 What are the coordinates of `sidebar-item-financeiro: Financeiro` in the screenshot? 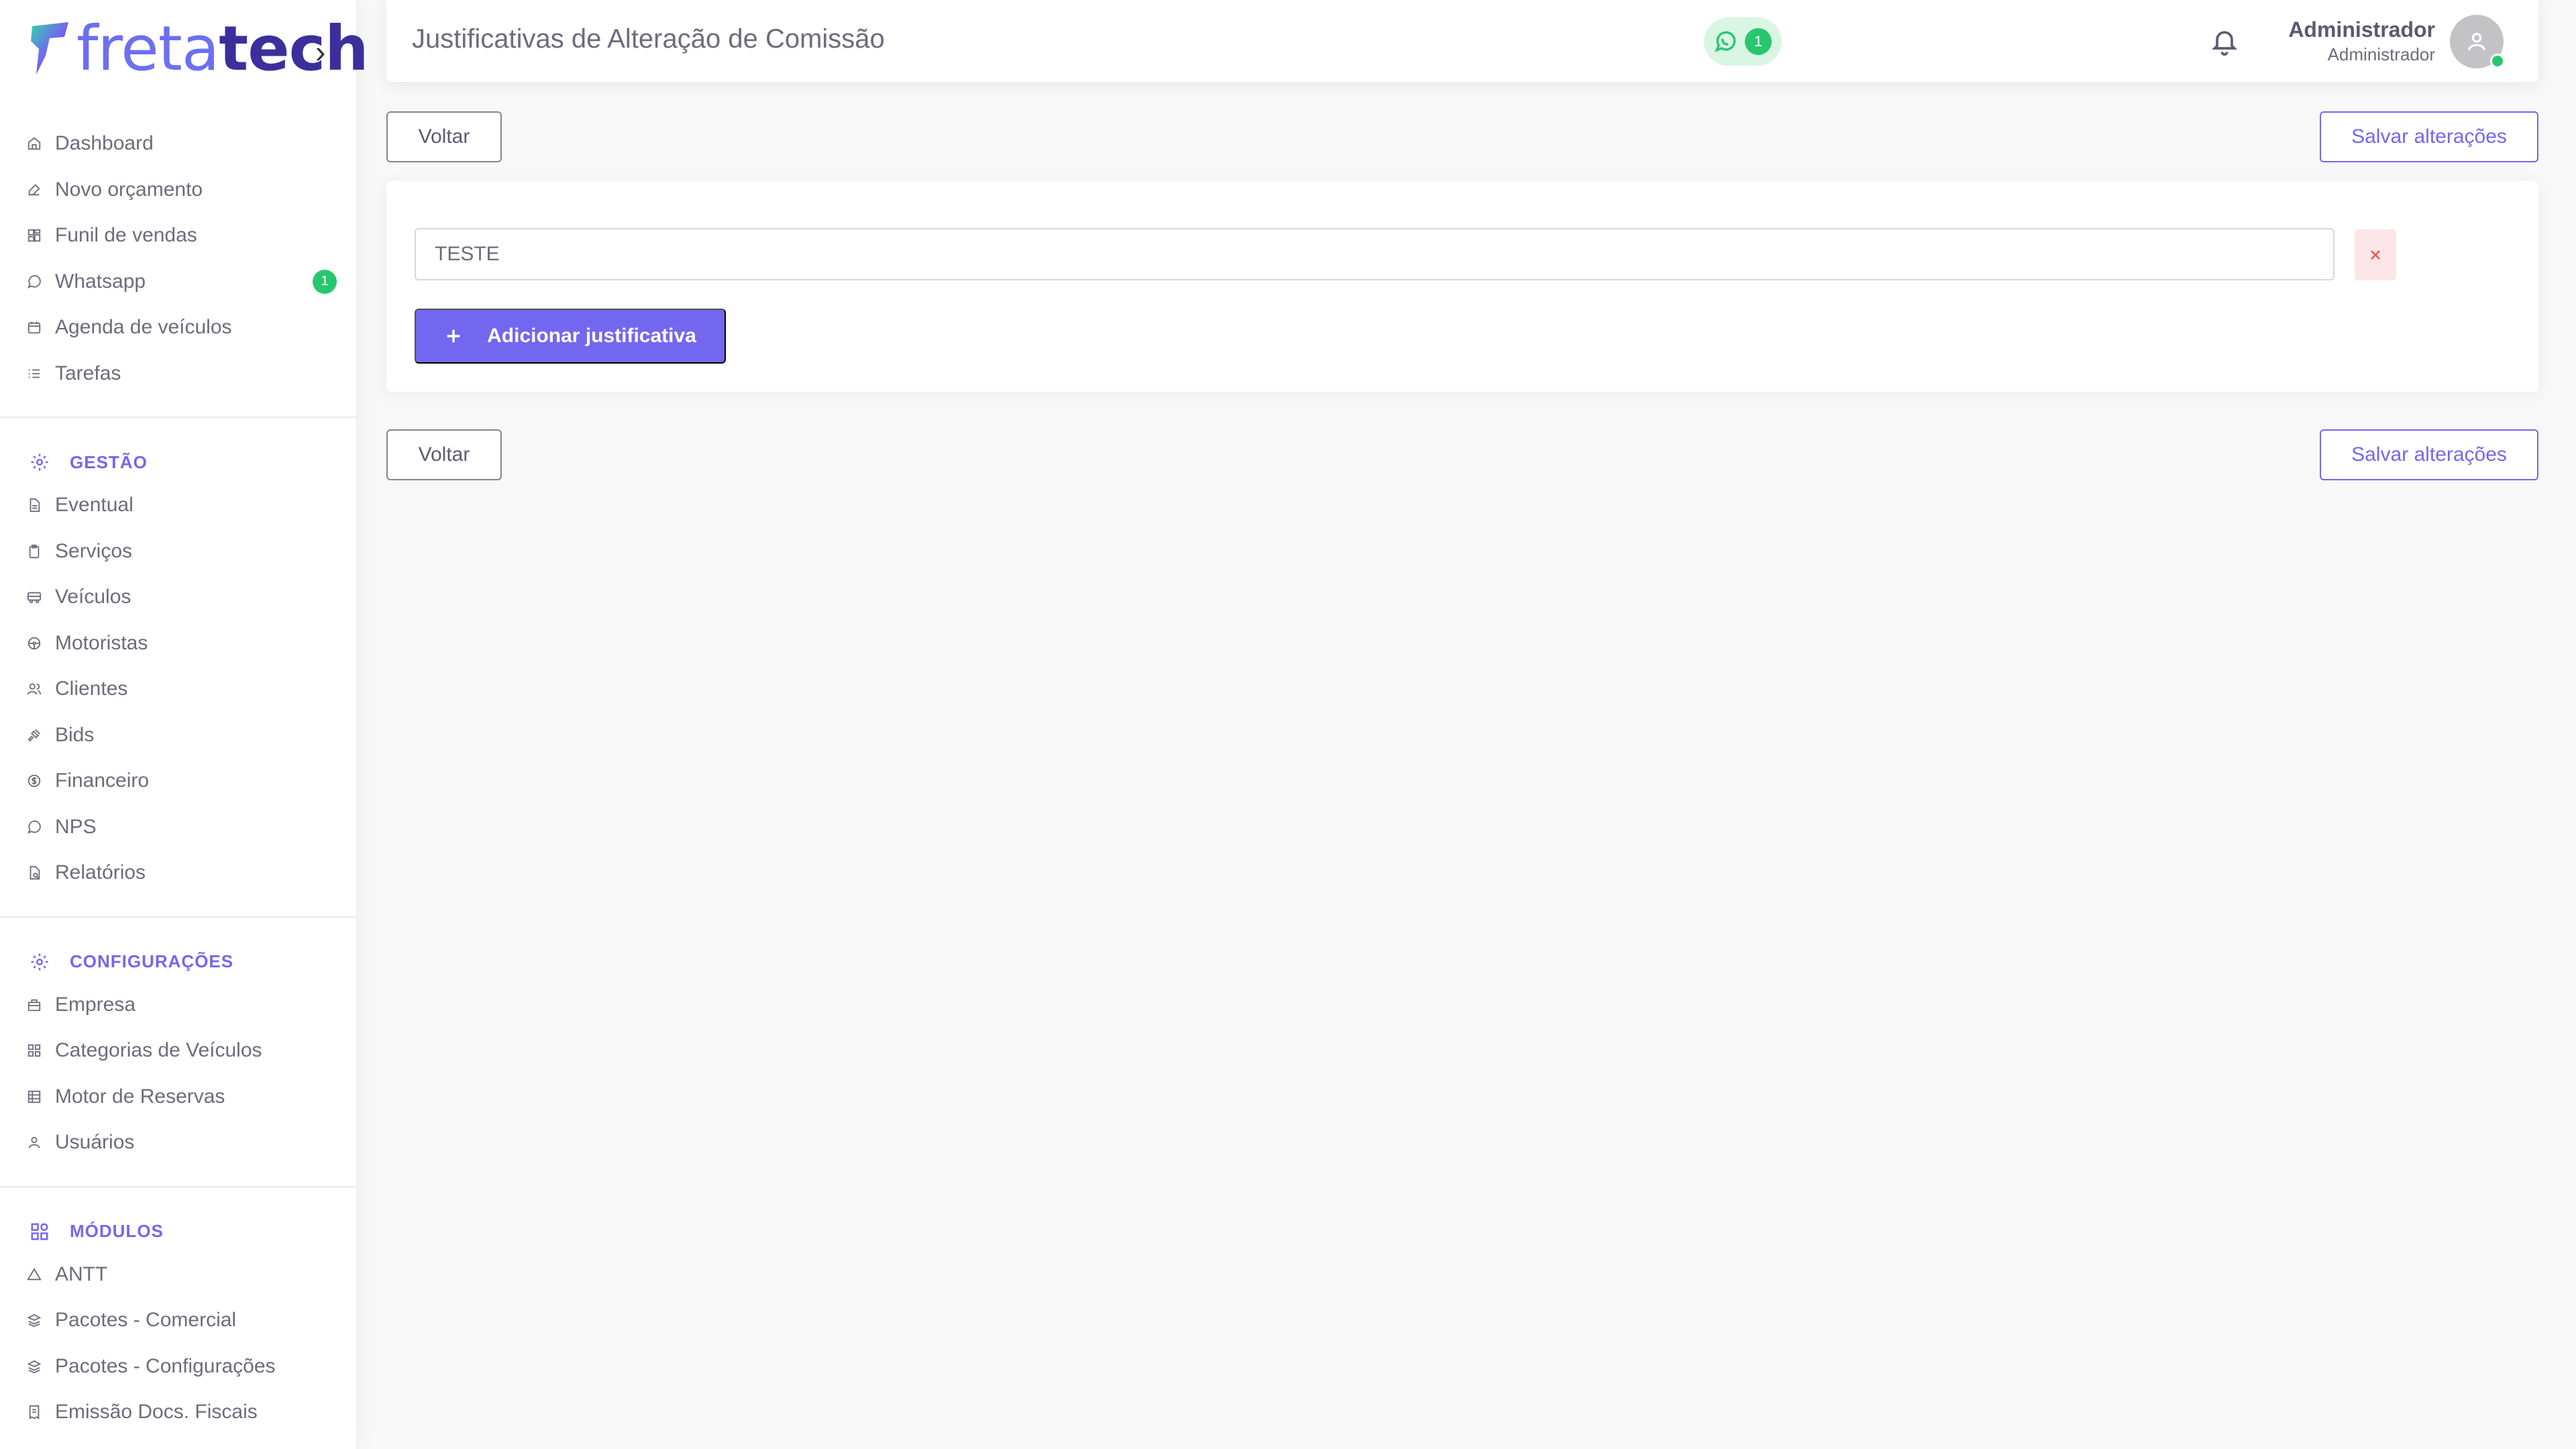 It's located at (178, 781).